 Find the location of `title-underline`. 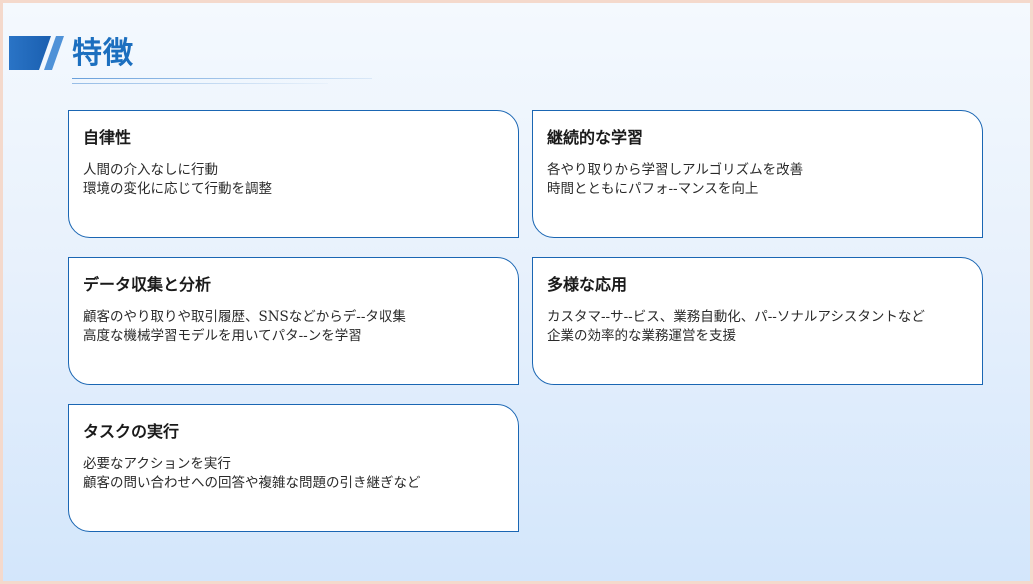

title-underline is located at coordinates (222, 78).